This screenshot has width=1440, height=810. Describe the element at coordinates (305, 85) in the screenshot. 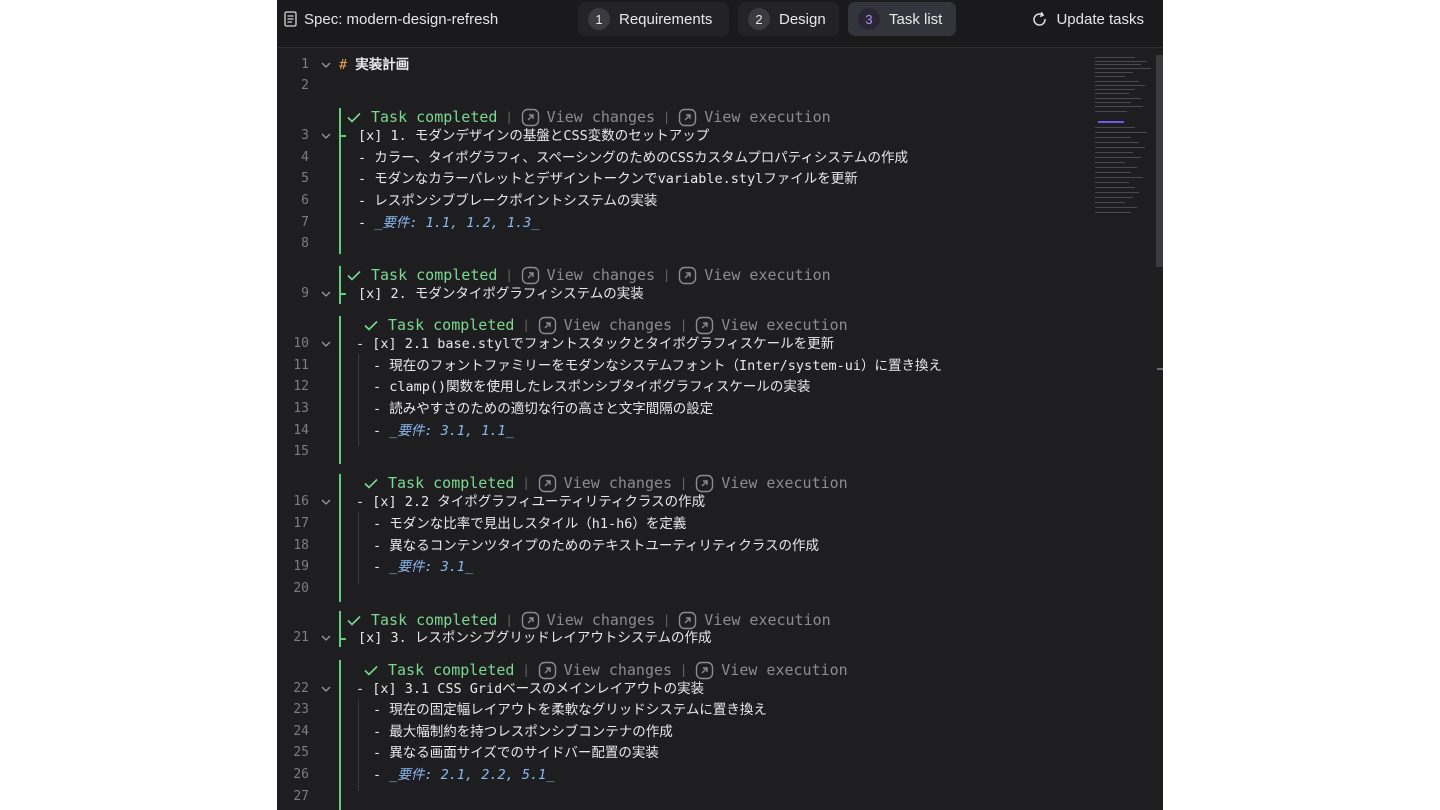

I see `line-number: 2` at that location.